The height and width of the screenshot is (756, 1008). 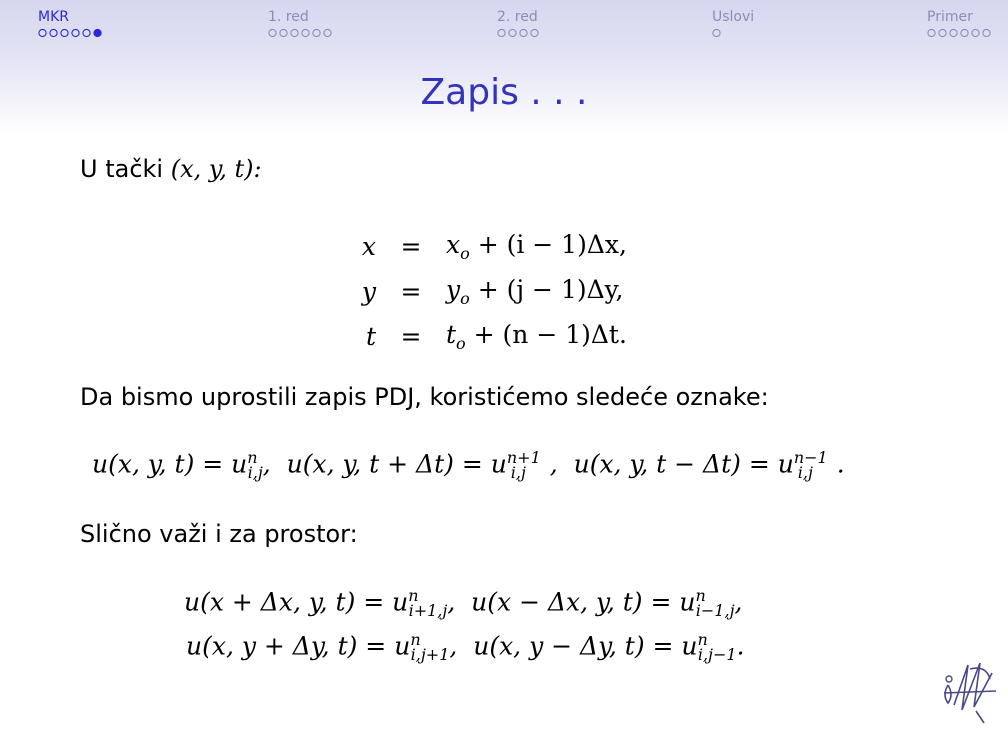 I want to click on eq-rhs: to + (n − 1)Δt., so click(x=536, y=336).